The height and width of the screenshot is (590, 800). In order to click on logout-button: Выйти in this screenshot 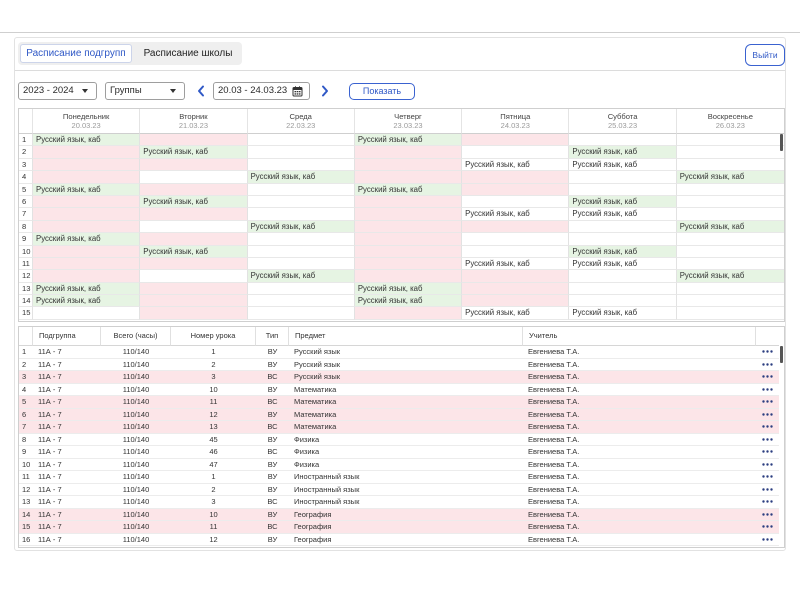, I will do `click(765, 55)`.